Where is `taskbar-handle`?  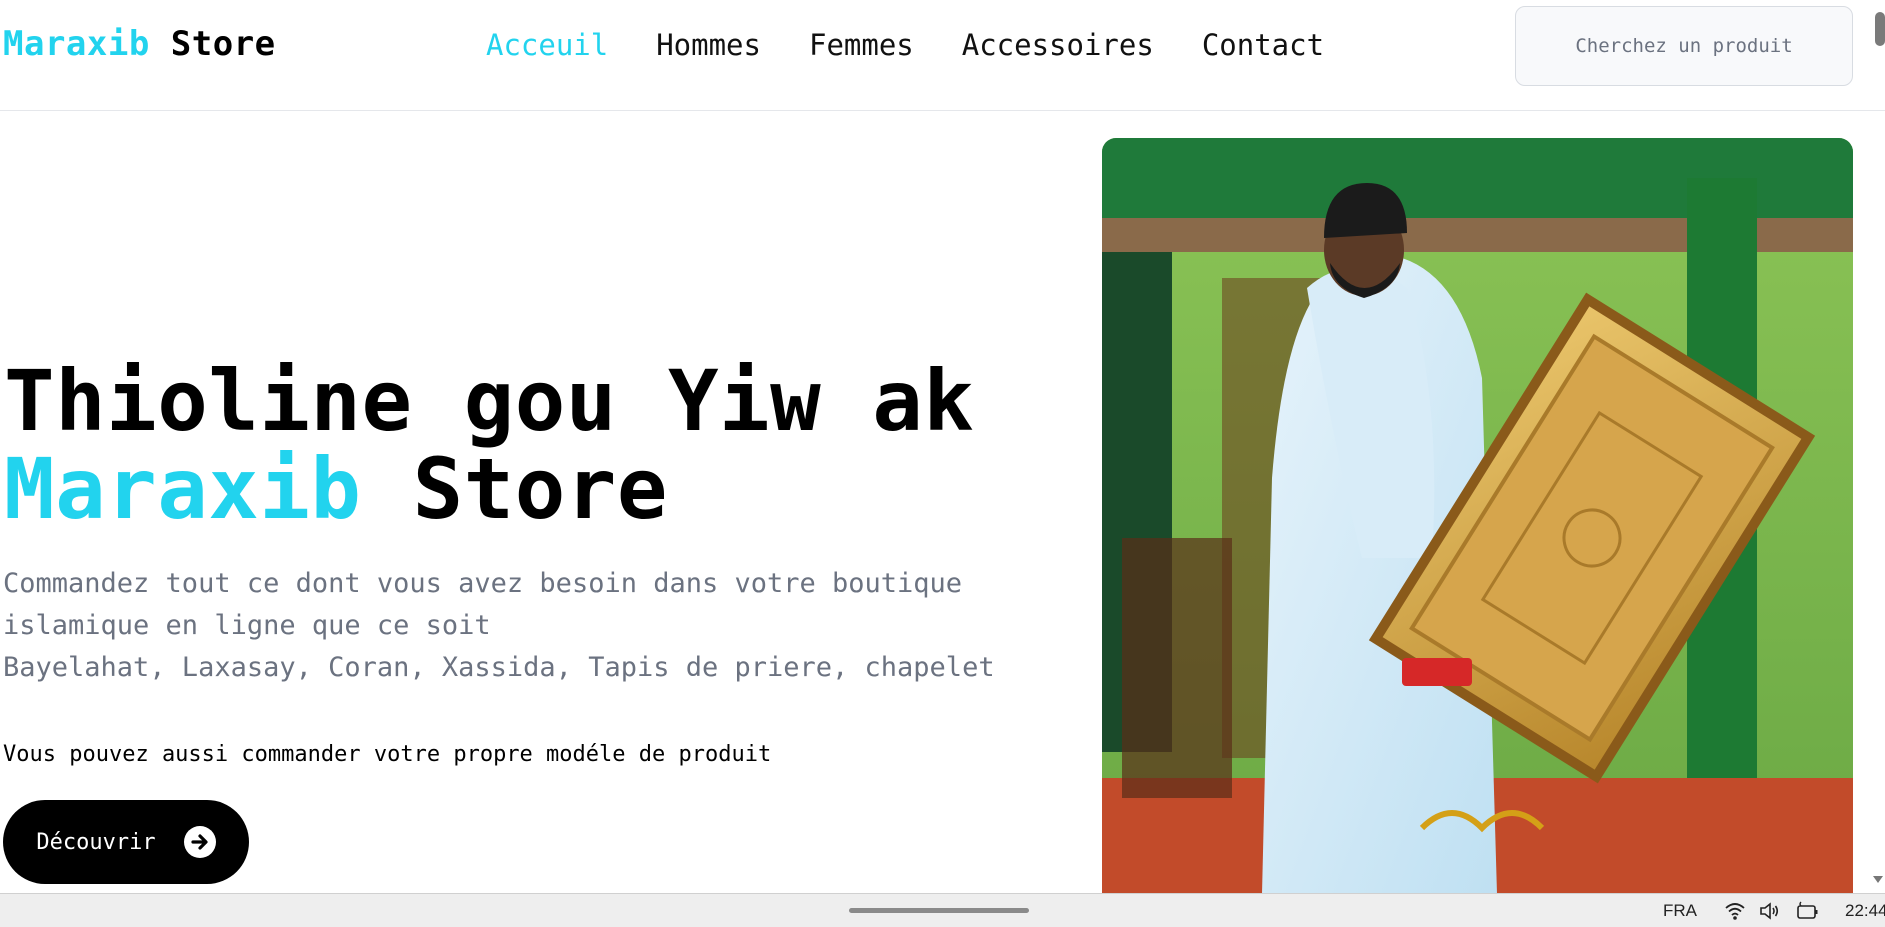 taskbar-handle is located at coordinates (939, 910).